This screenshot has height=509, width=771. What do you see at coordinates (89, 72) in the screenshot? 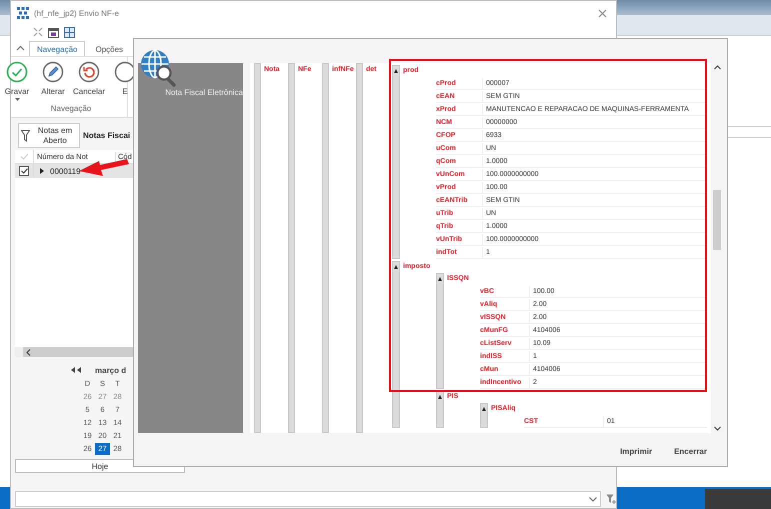
I see `undo-icon` at bounding box center [89, 72].